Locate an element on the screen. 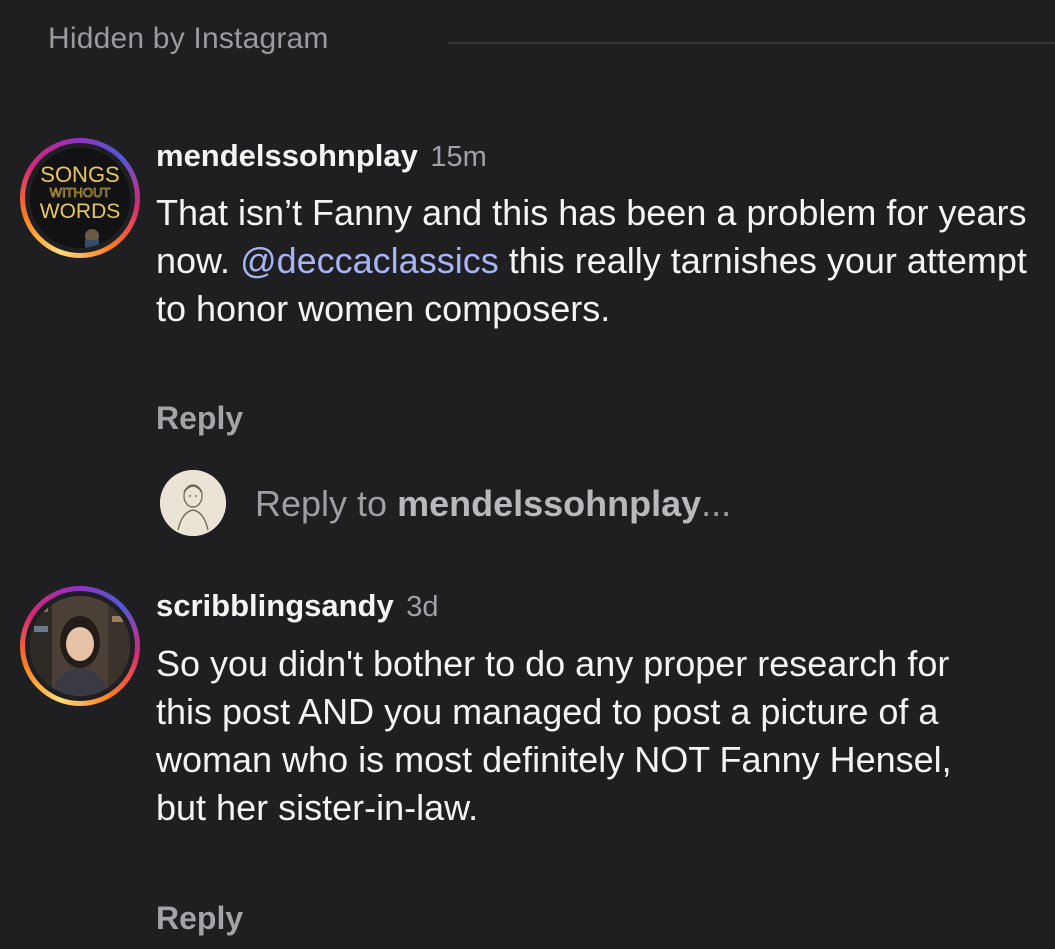  comment-username: scribblingsandy is located at coordinates (275, 605).